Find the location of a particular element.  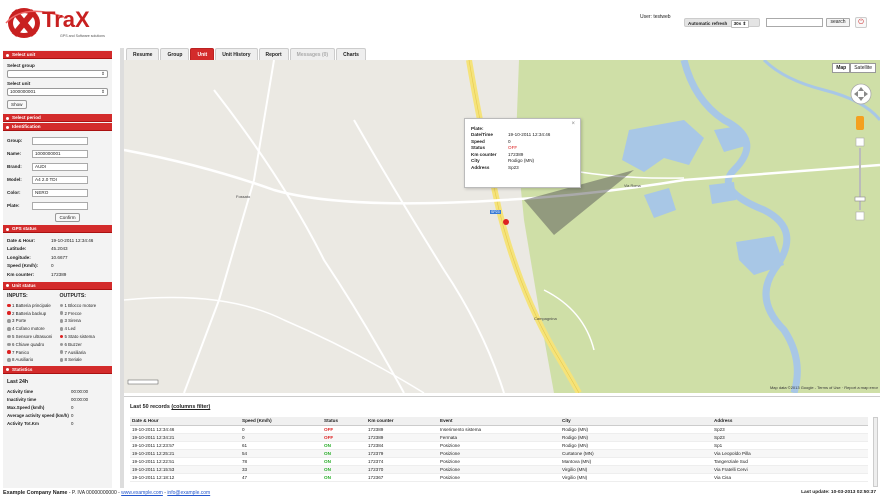

column-header: City is located at coordinates (636, 421).